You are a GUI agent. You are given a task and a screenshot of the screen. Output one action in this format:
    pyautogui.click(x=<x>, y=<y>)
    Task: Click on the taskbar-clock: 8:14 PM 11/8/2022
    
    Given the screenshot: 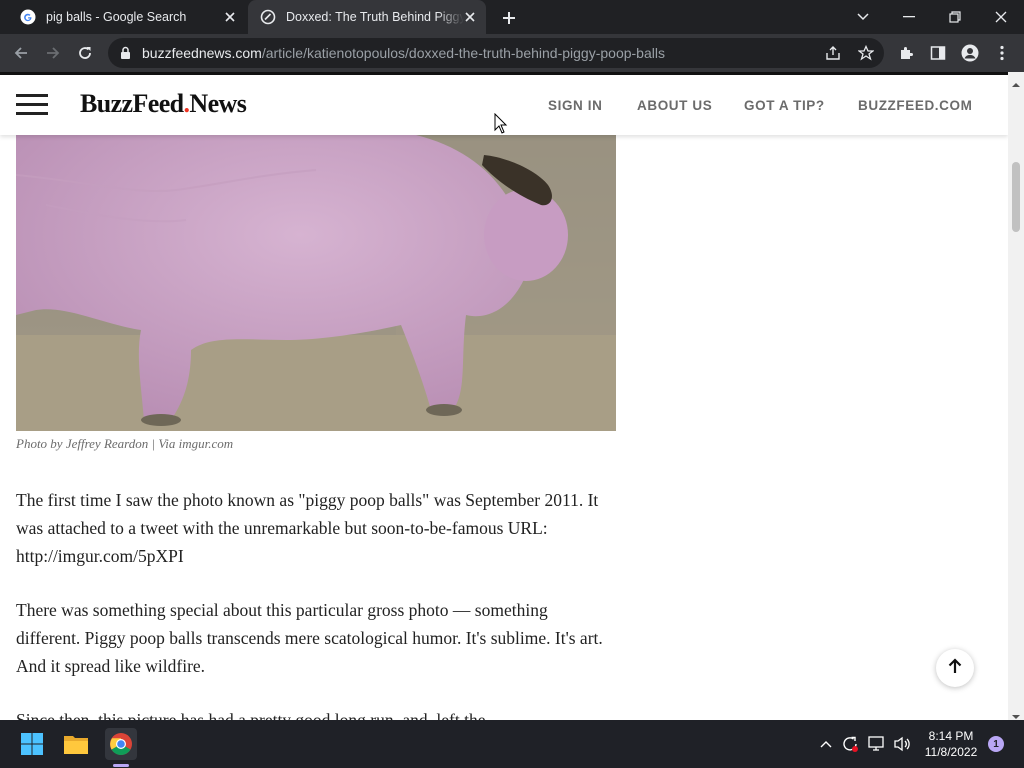 What is the action you would take?
    pyautogui.click(x=951, y=744)
    